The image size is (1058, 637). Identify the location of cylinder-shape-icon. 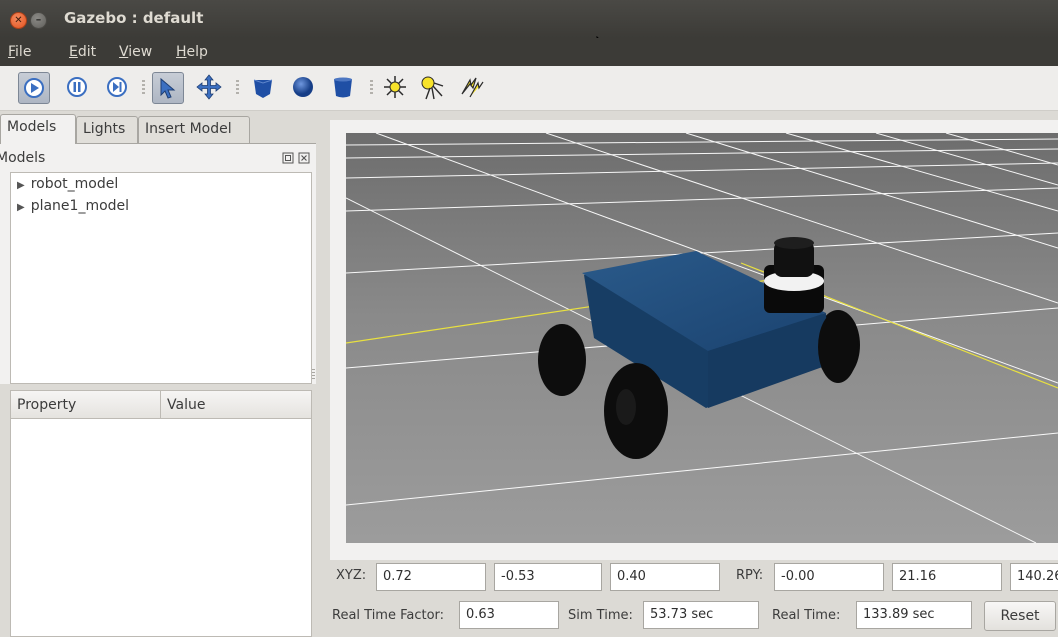
(343, 87).